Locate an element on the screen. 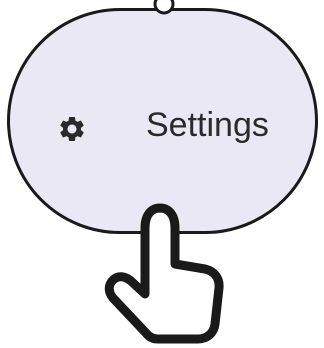  settings-label: Settings is located at coordinates (207, 125).